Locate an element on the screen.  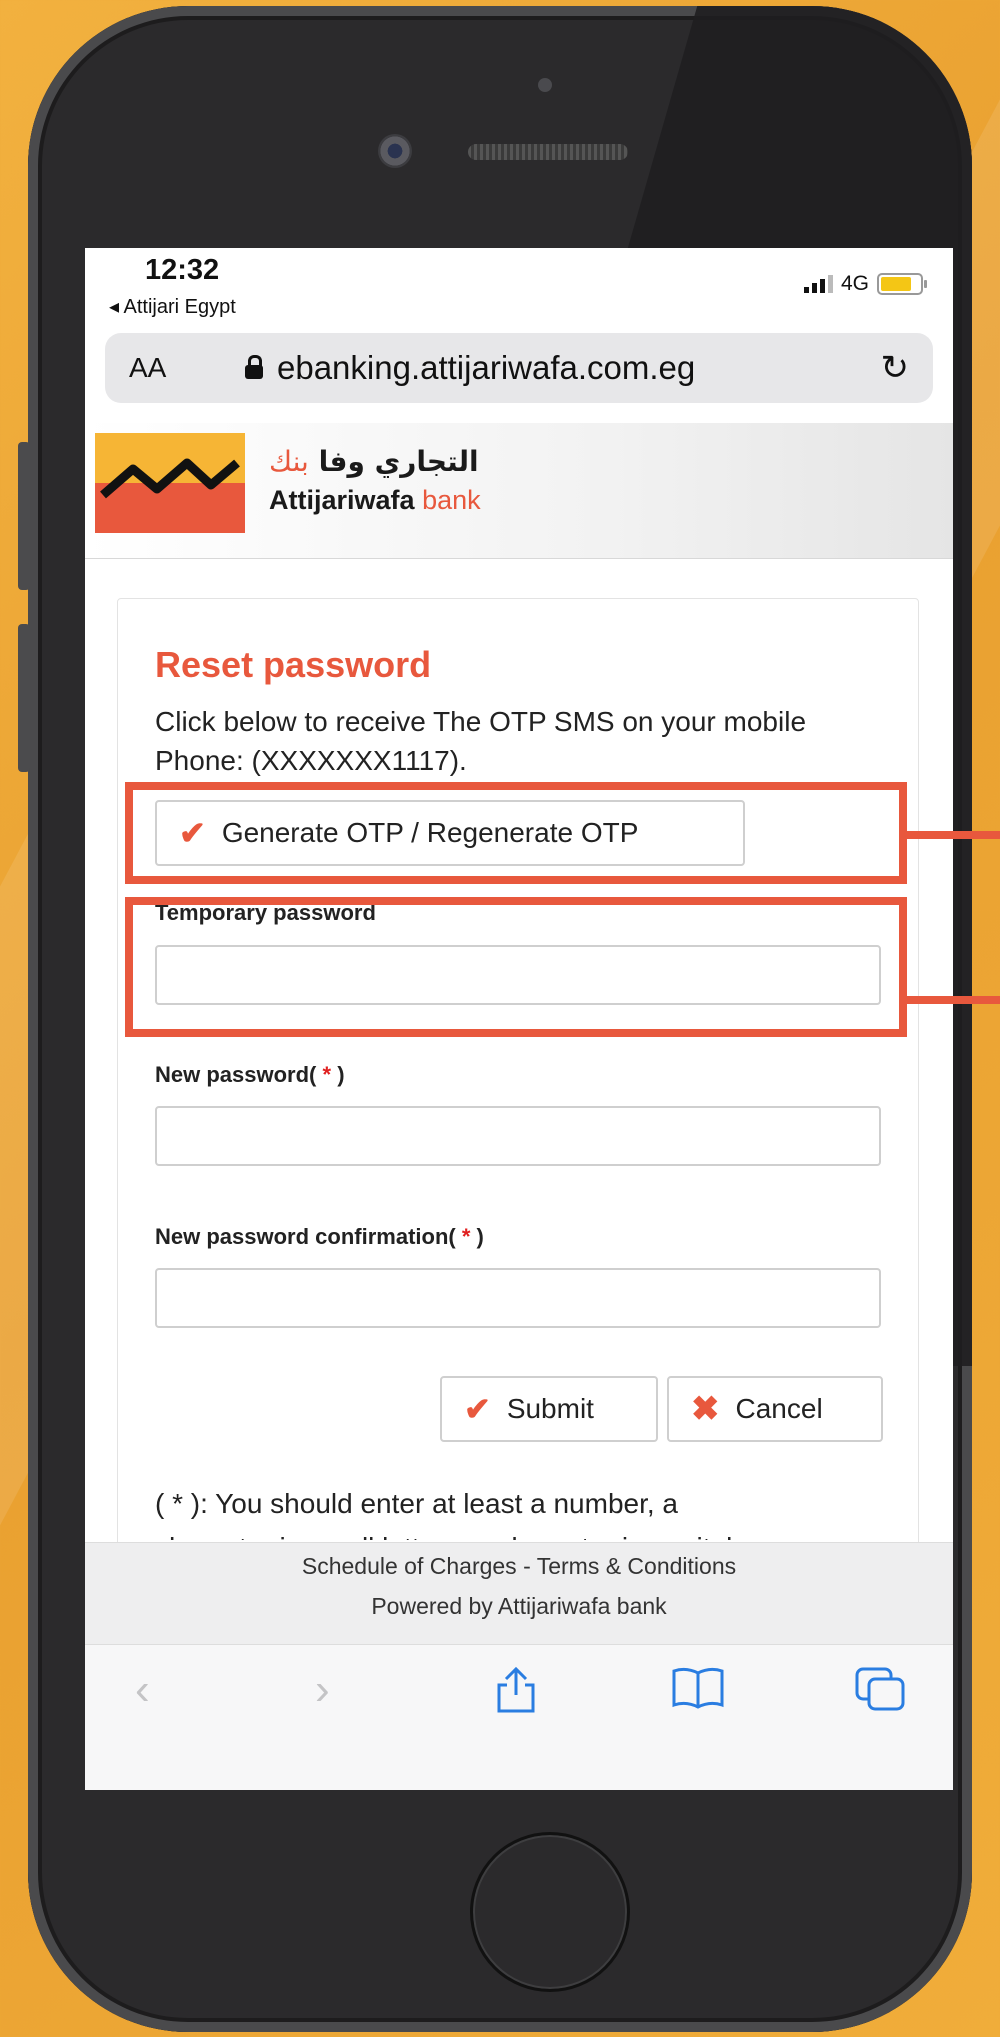
temp-password-highlight-box is located at coordinates (516, 967).